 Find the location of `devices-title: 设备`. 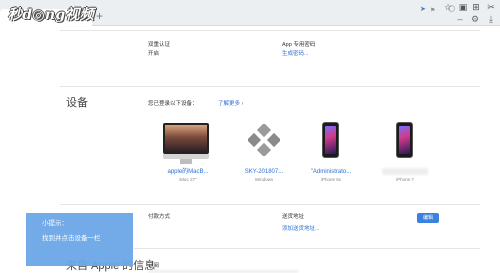

devices-title: 设备 is located at coordinates (77, 103).